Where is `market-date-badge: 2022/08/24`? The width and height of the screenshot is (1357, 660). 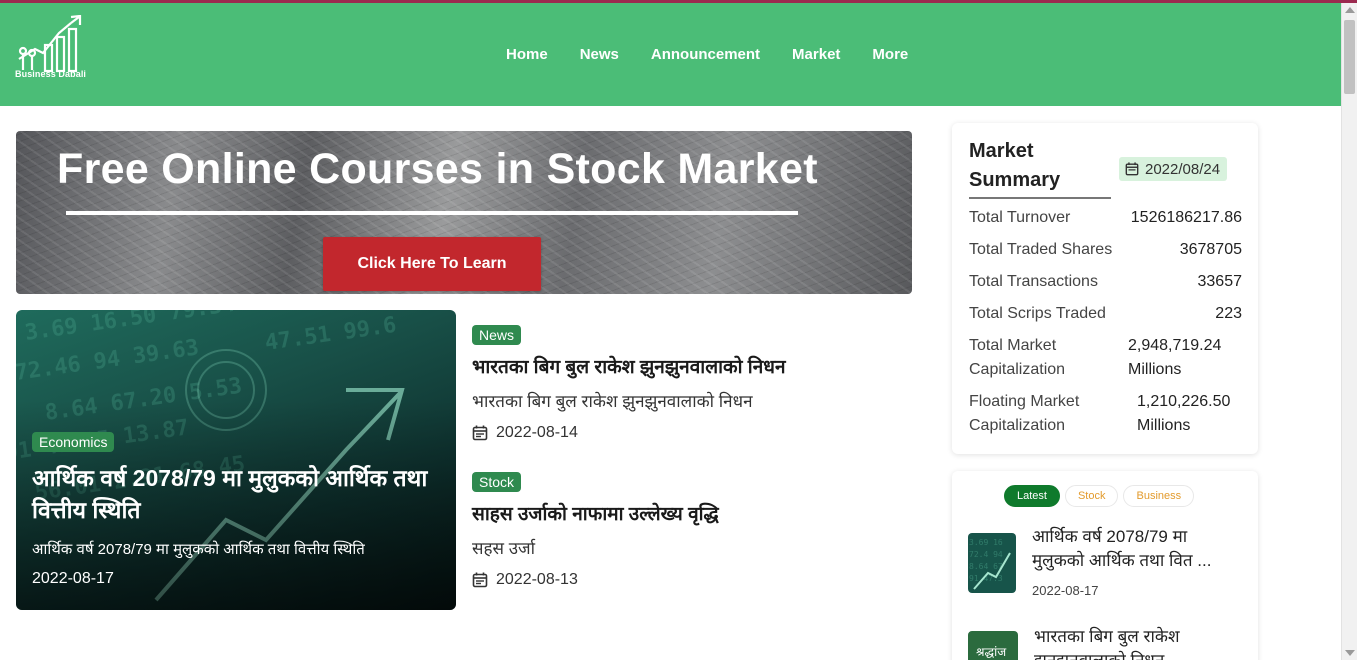 market-date-badge: 2022/08/24 is located at coordinates (1173, 169).